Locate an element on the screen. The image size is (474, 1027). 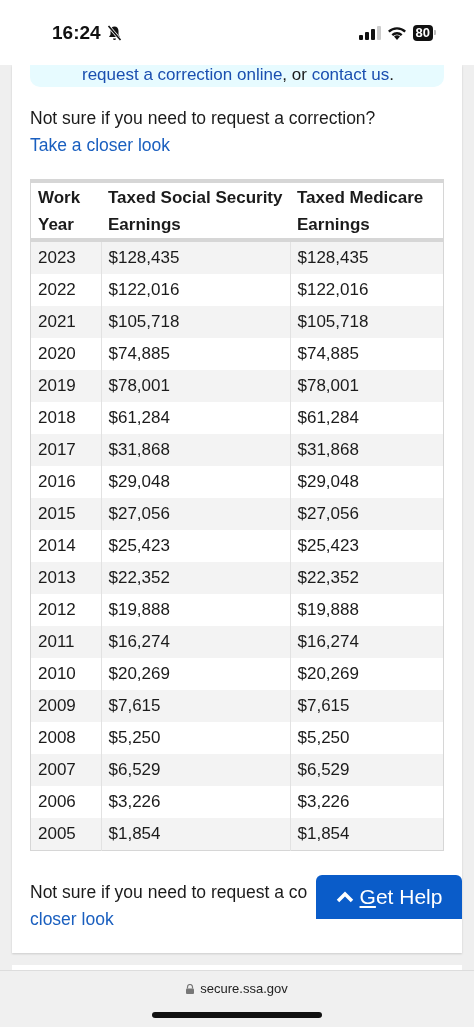
table-cell: 2015 is located at coordinates (65, 514).